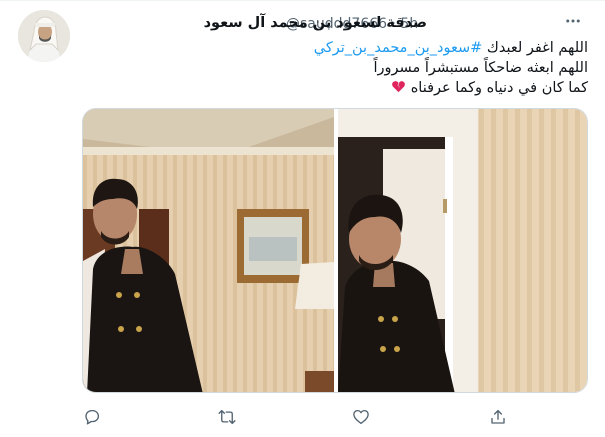 The image size is (605, 437). Describe the element at coordinates (338, 89) in the screenshot. I see `tweet-line-3: كما كان في دنياه وكما عرفناه` at that location.